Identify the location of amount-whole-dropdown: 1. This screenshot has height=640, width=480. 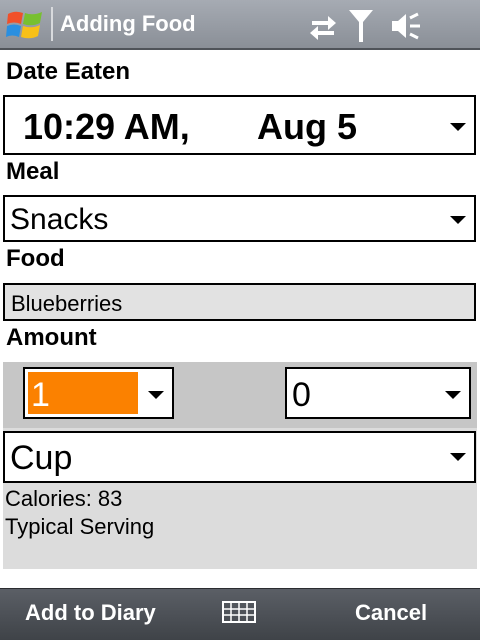
(98, 393).